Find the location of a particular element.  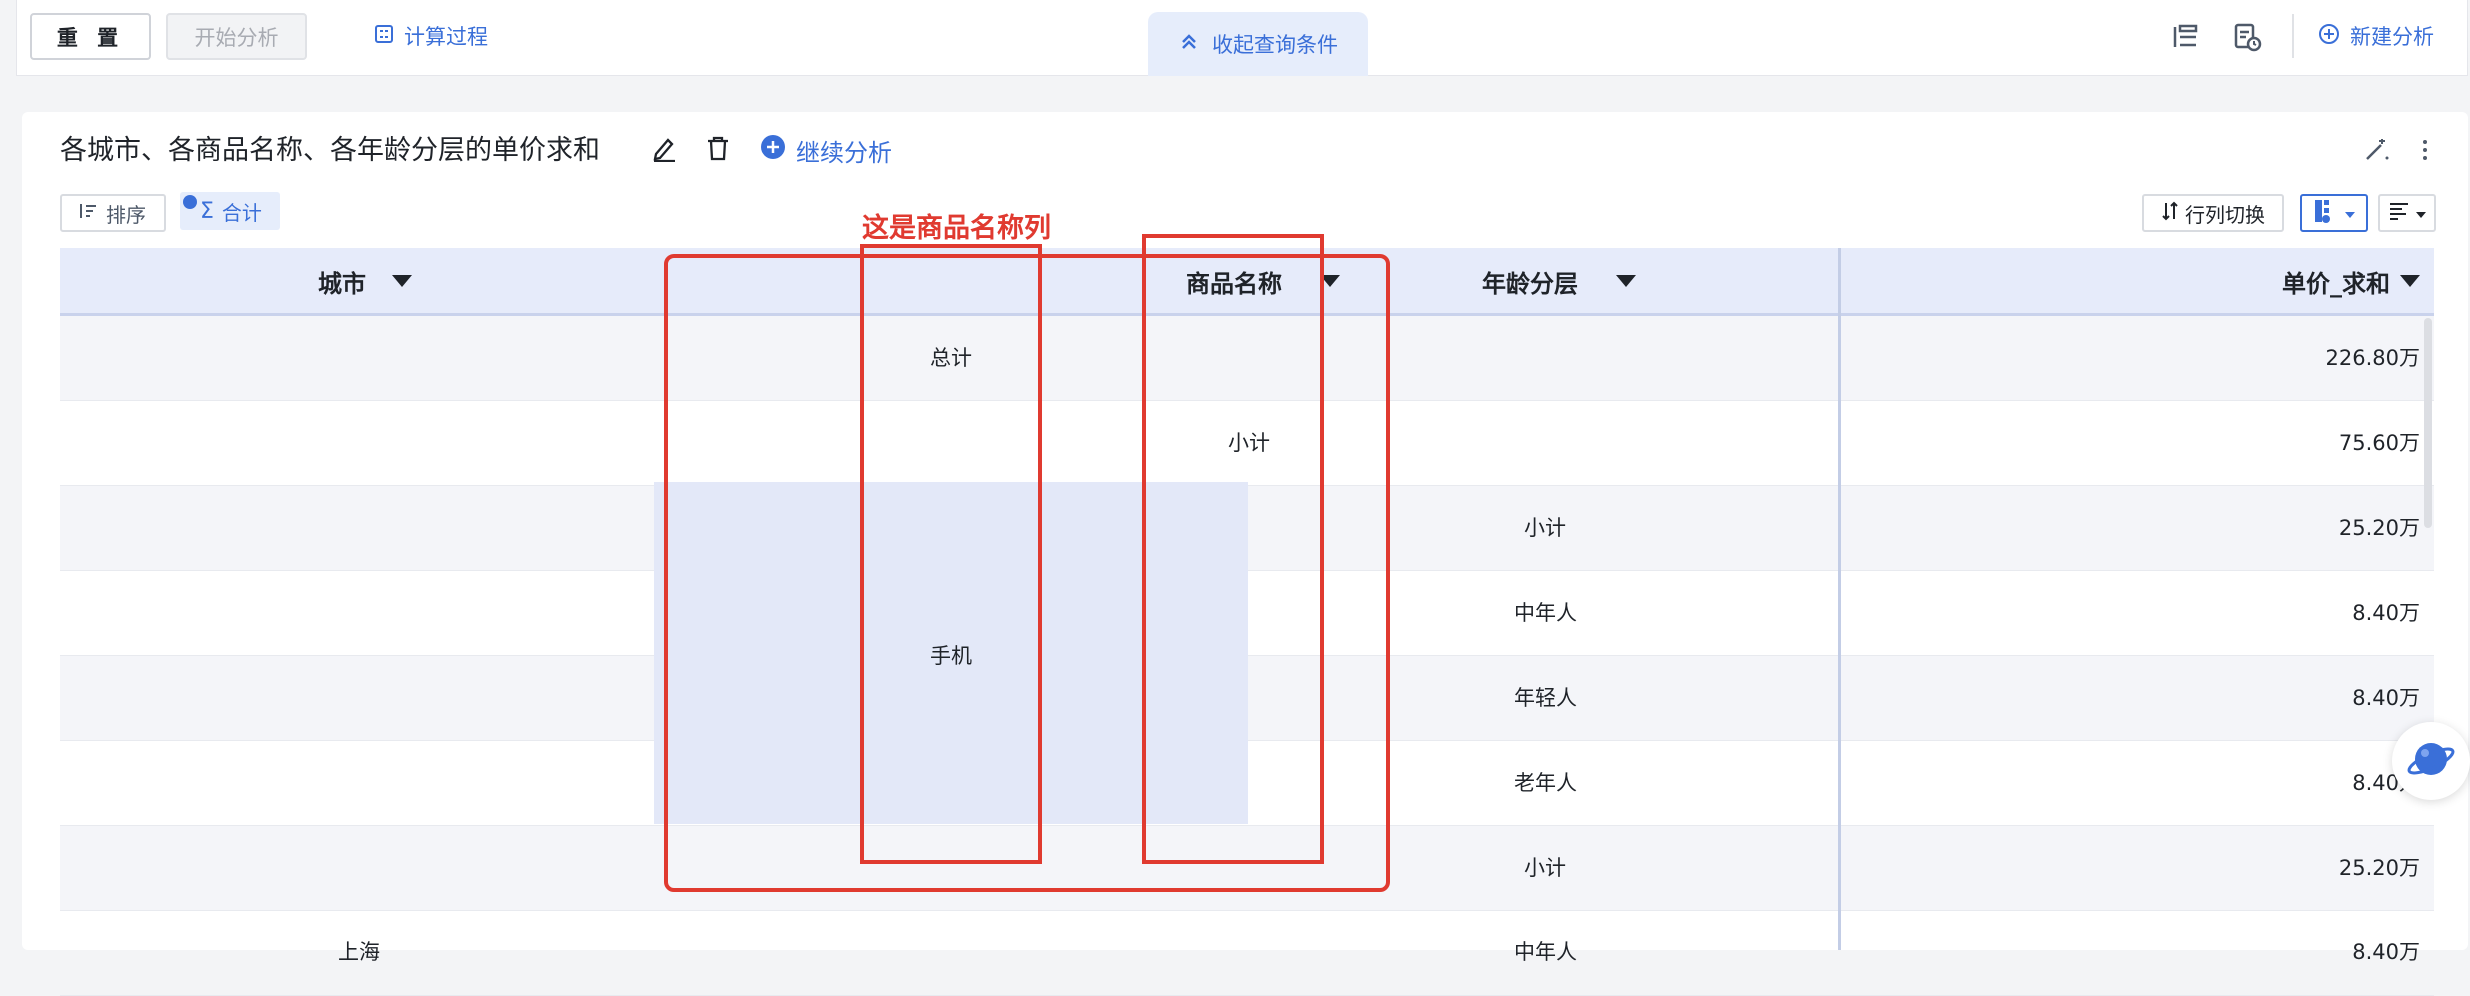

trash-icon is located at coordinates (718, 148).